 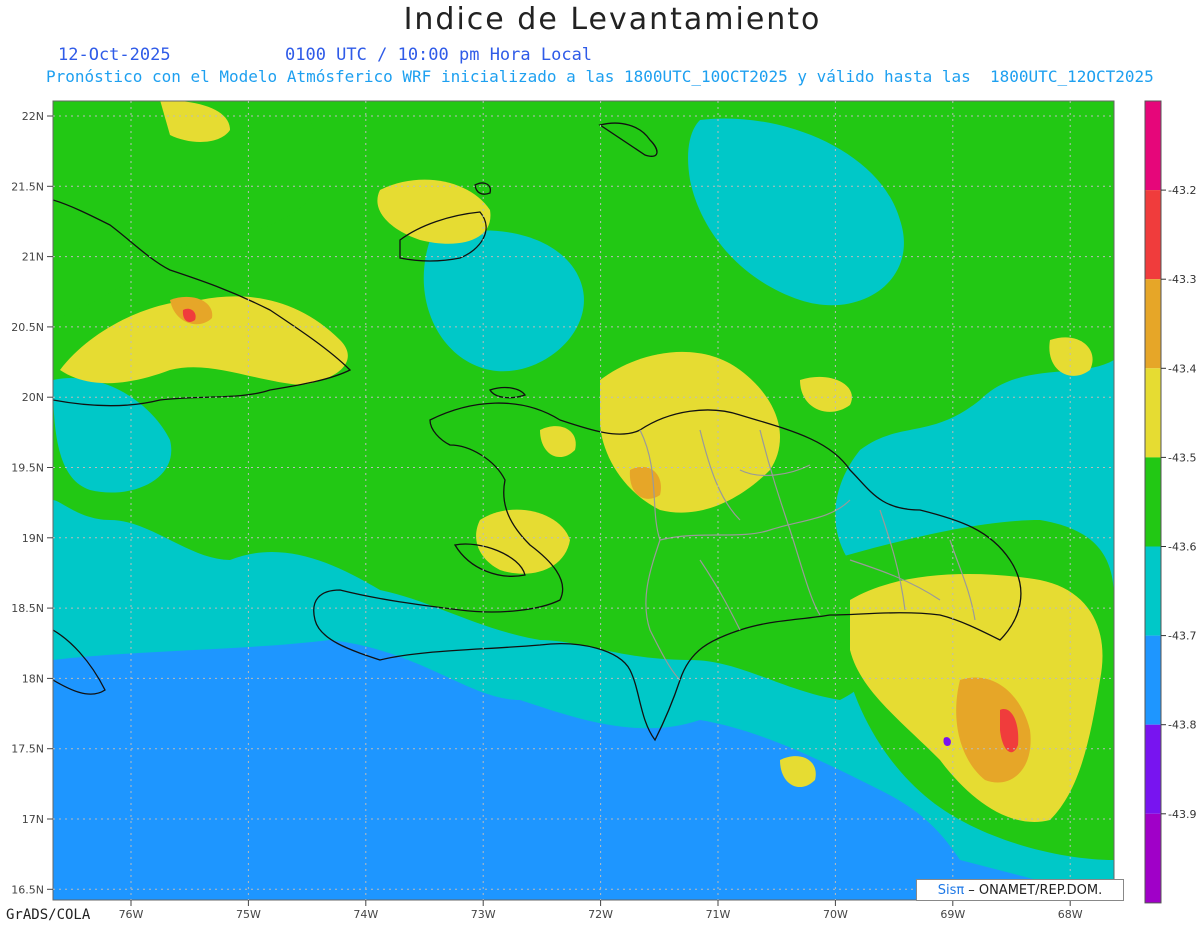 What do you see at coordinates (48, 915) in the screenshot?
I see `grads-footer: GrADS/COLA` at bounding box center [48, 915].